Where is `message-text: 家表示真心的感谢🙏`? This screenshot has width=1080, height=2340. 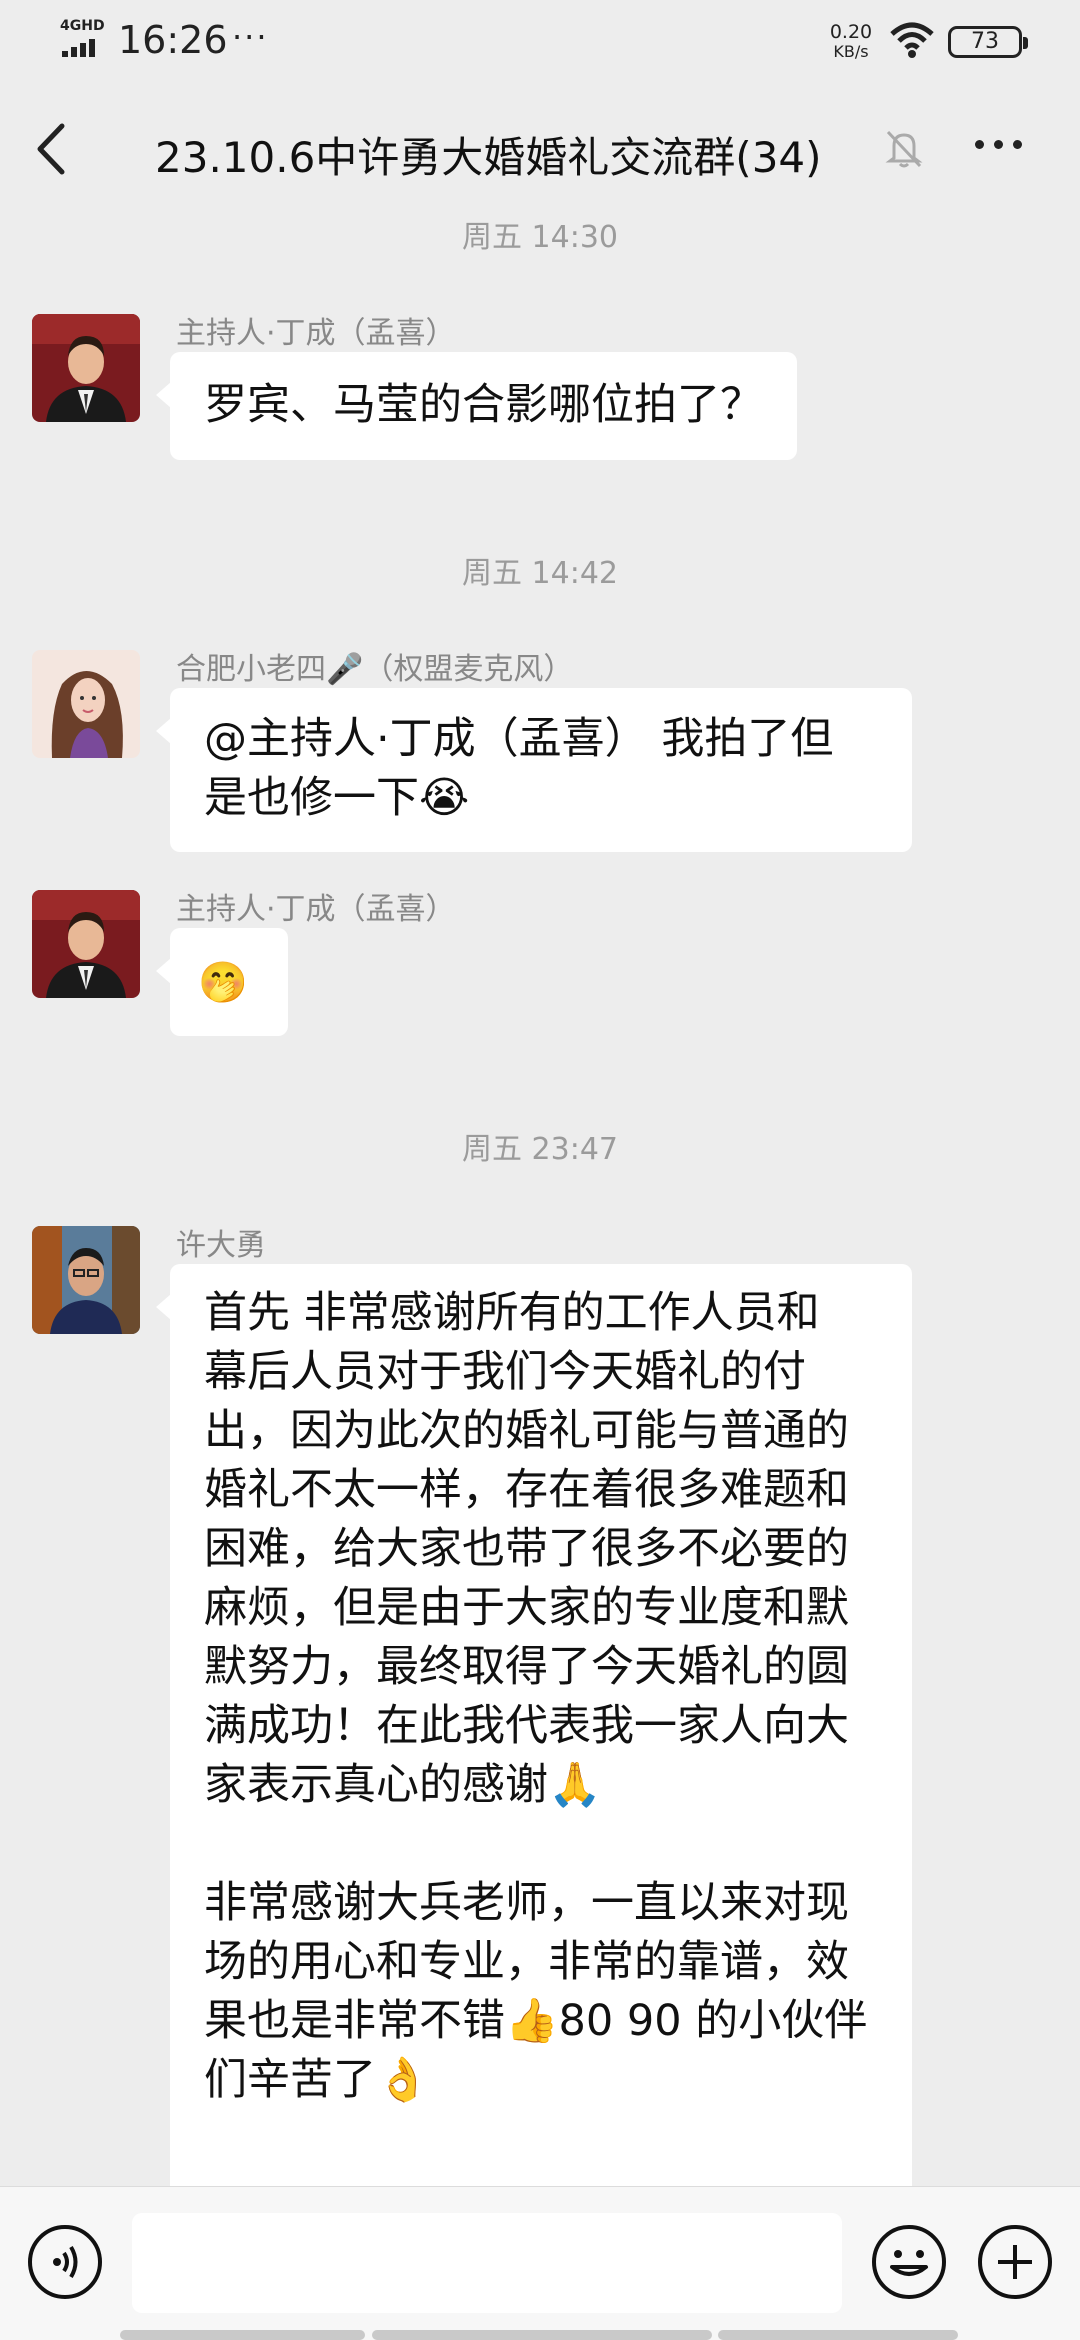
message-text: 家表示真心的感谢🙏 is located at coordinates (403, 1785).